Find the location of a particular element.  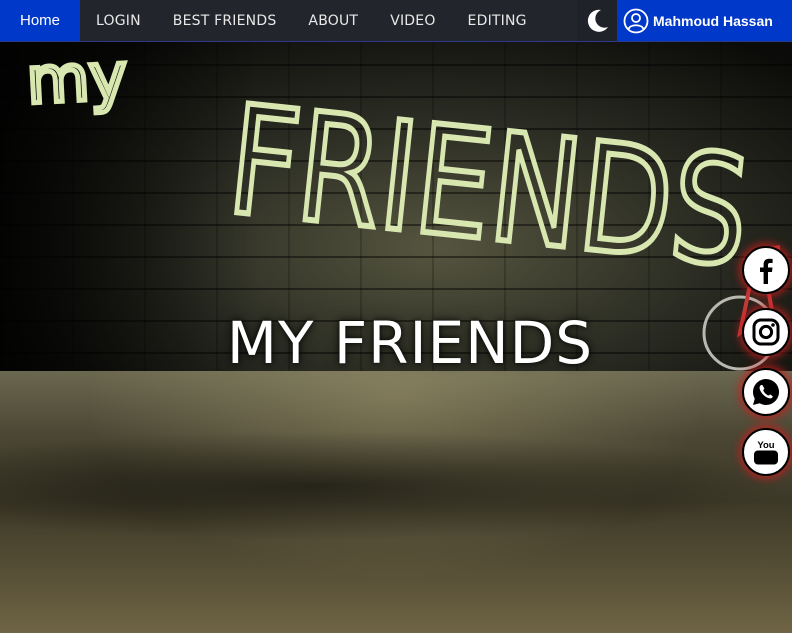

whatsapp-icon is located at coordinates (766, 391).